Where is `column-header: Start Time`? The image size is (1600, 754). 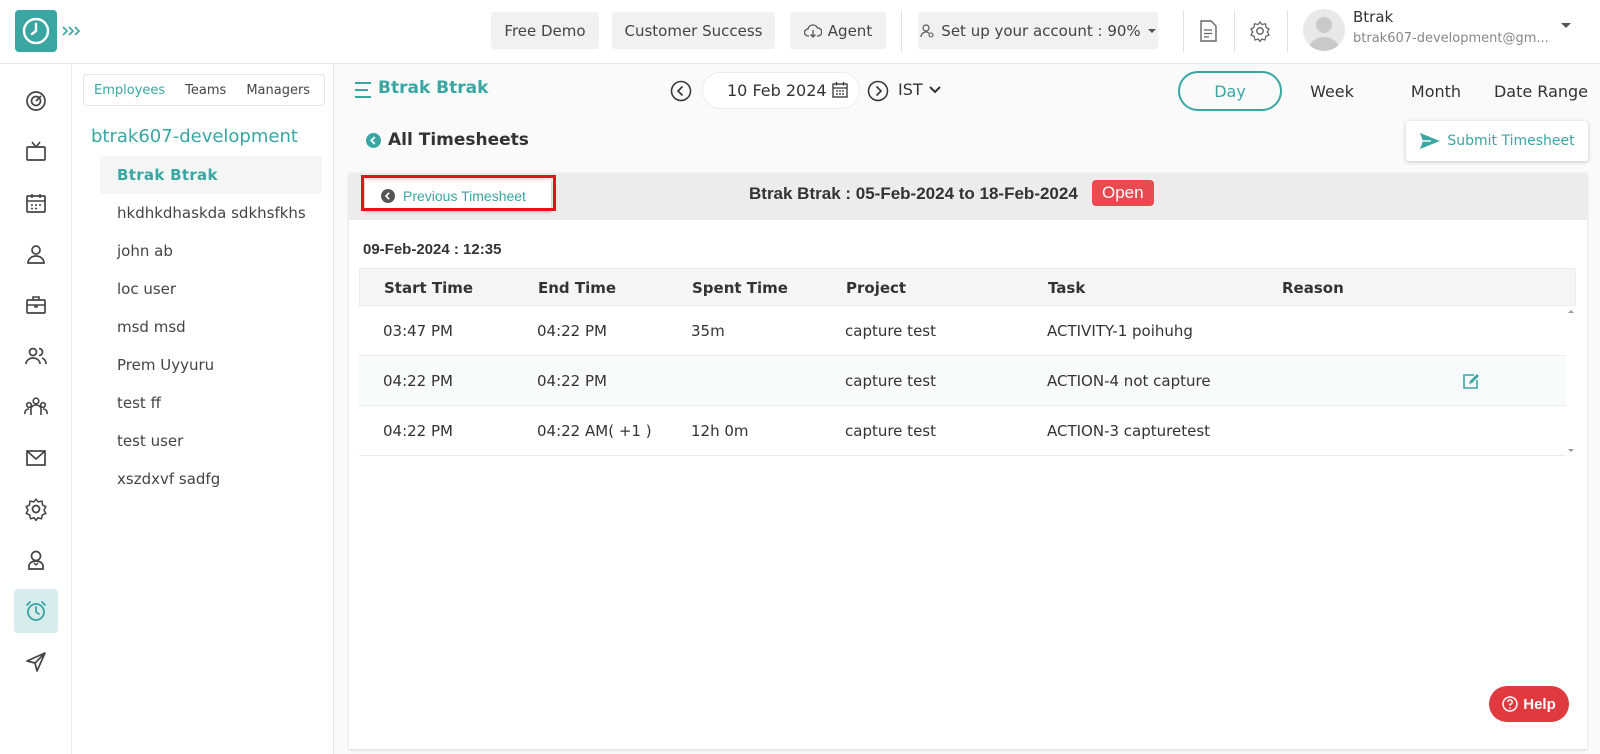
column-header: Start Time is located at coordinates (429, 288).